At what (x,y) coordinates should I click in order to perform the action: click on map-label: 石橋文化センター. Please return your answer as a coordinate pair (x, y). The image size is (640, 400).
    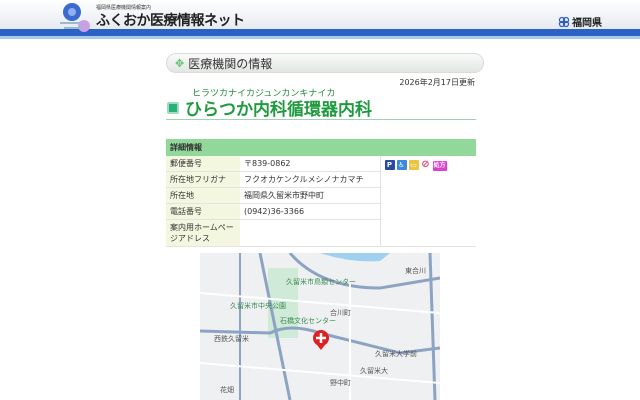
    Looking at the image, I should click on (308, 320).